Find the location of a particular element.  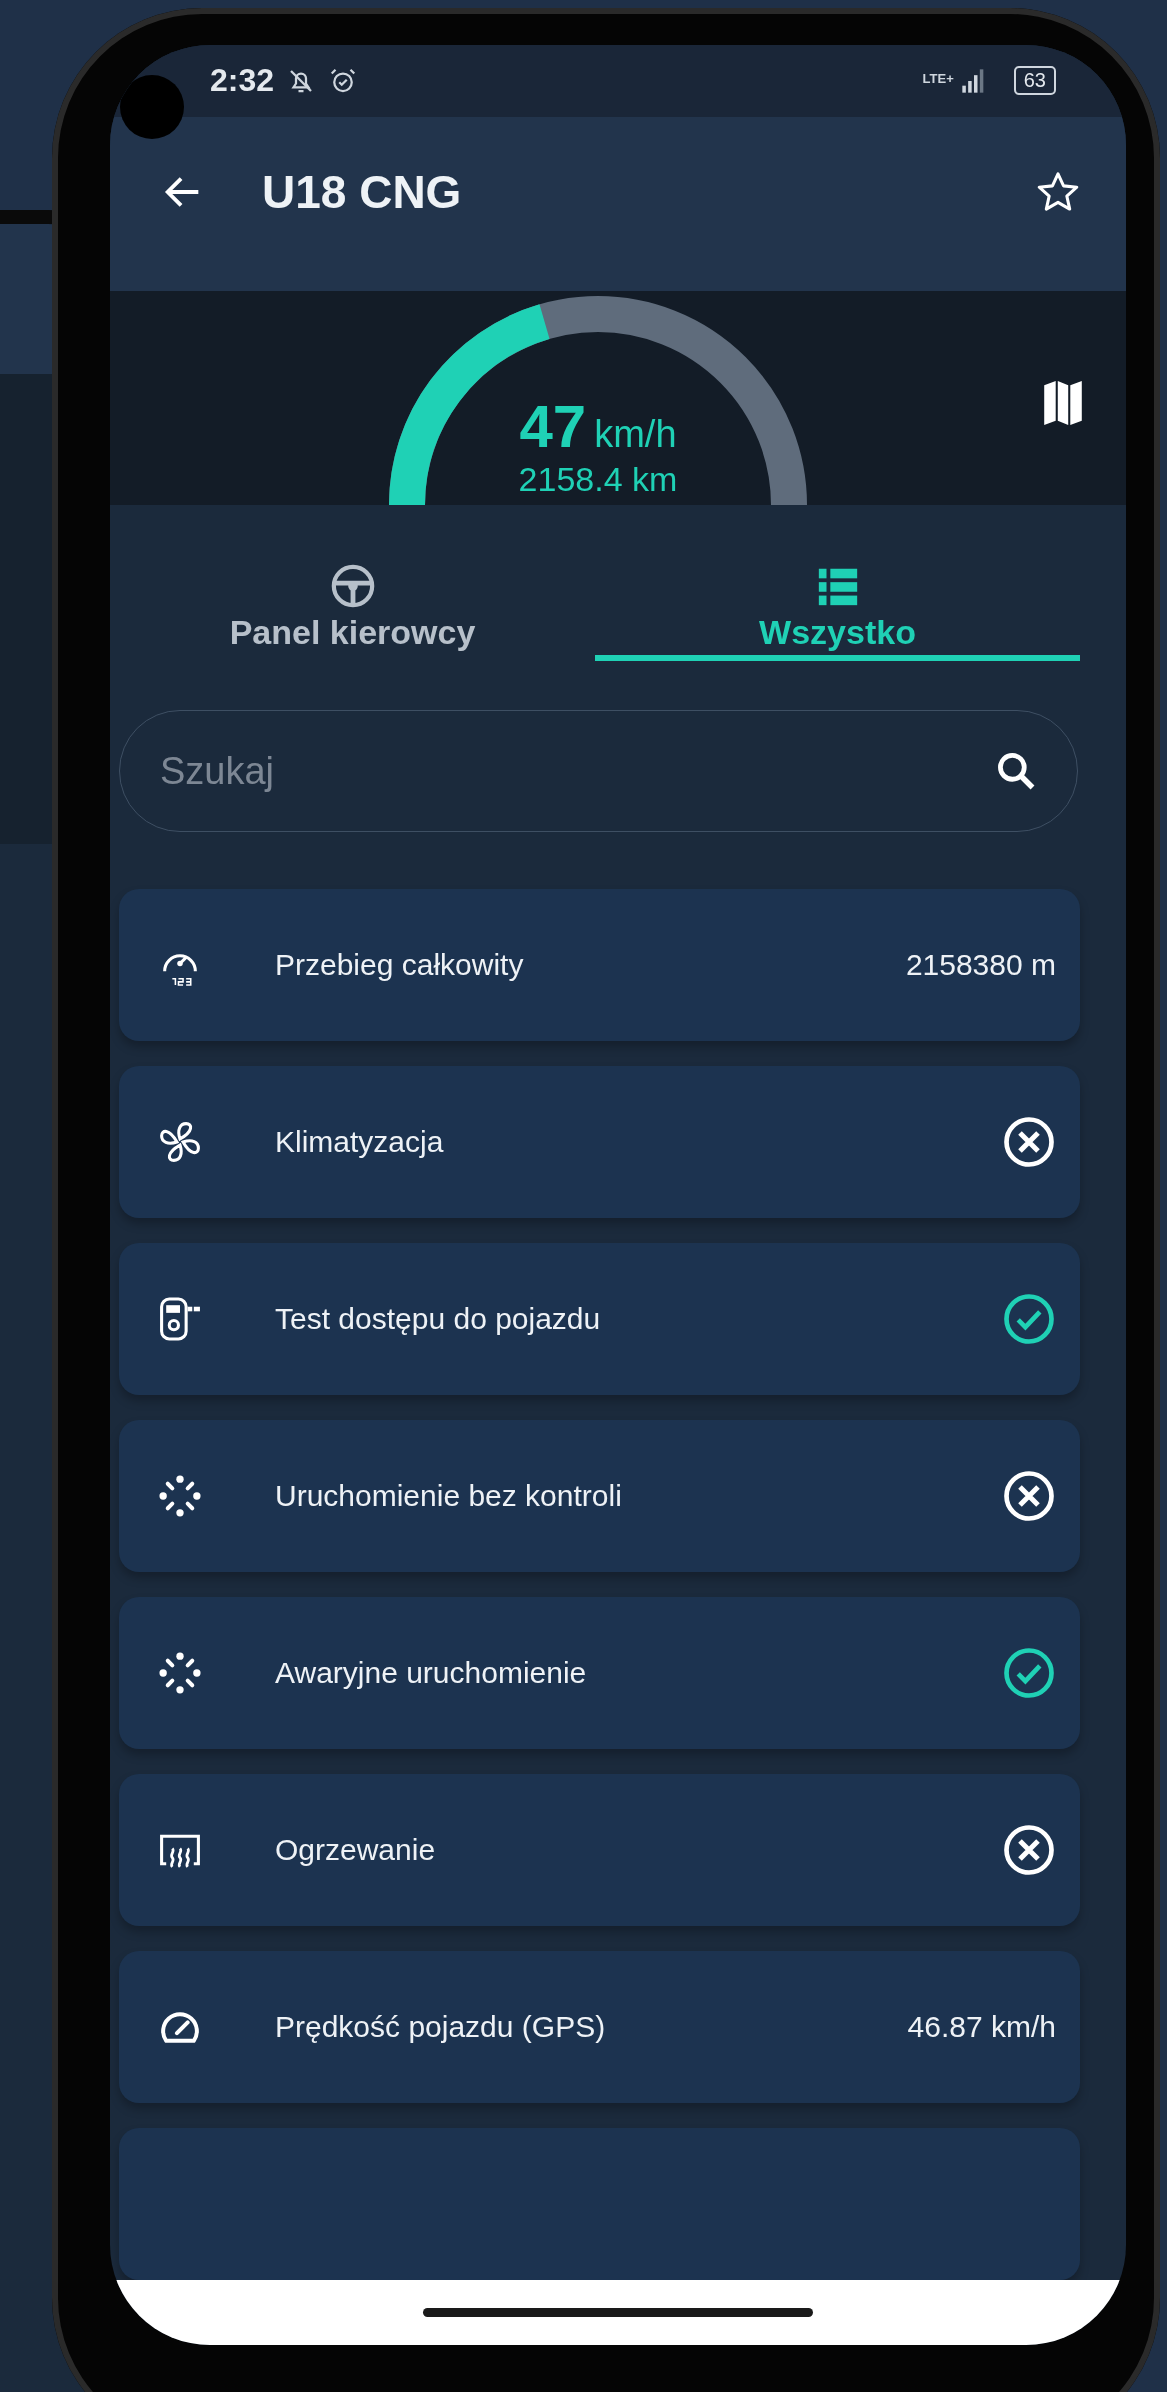

speed-unit: km/h is located at coordinates (635, 435).